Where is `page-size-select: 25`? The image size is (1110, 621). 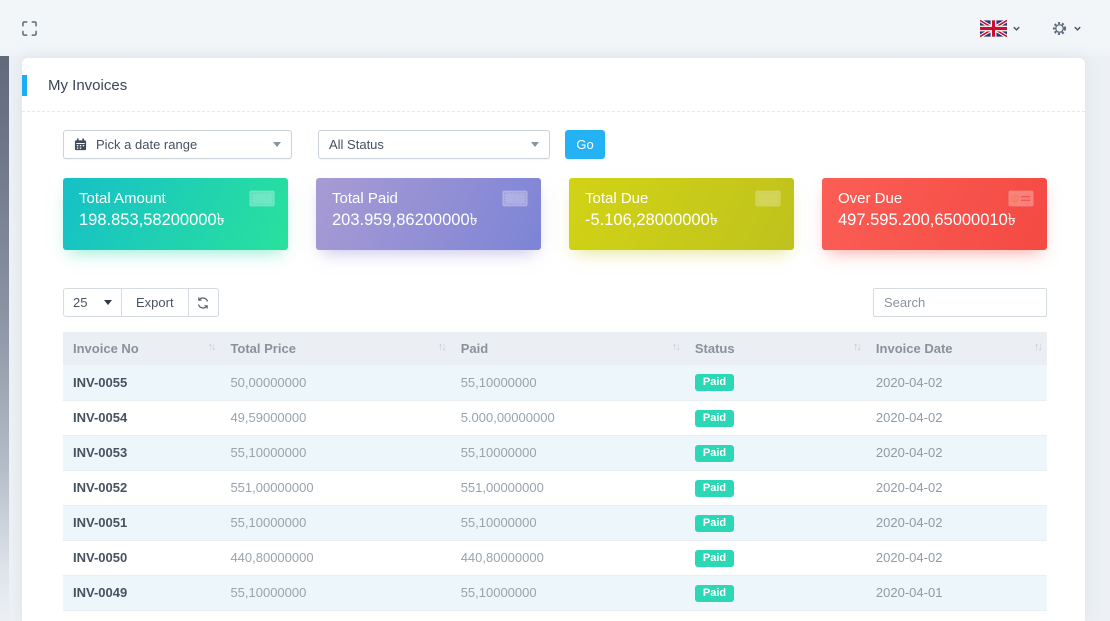
page-size-select: 25 is located at coordinates (92, 302).